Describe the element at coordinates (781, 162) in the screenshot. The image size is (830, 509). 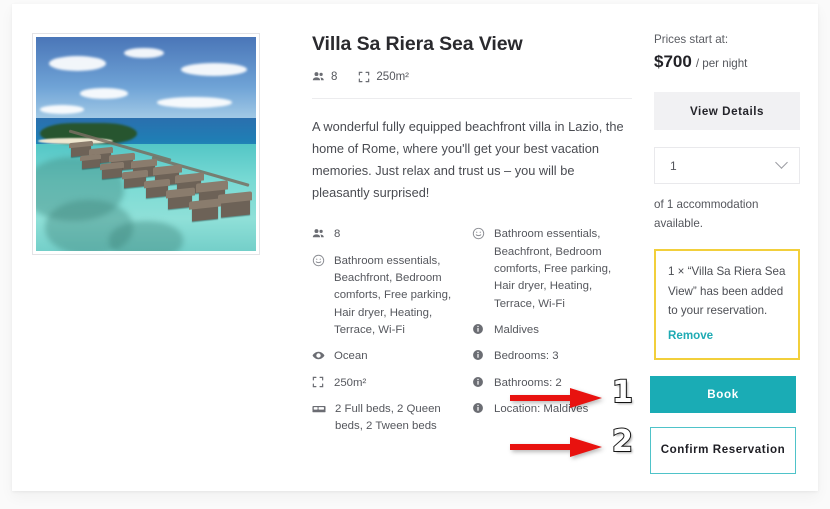
I see `chevron-down-icon` at that location.